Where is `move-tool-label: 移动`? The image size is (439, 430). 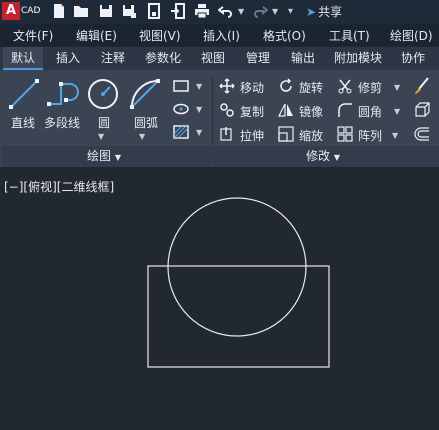
move-tool-label: 移动 is located at coordinates (252, 87).